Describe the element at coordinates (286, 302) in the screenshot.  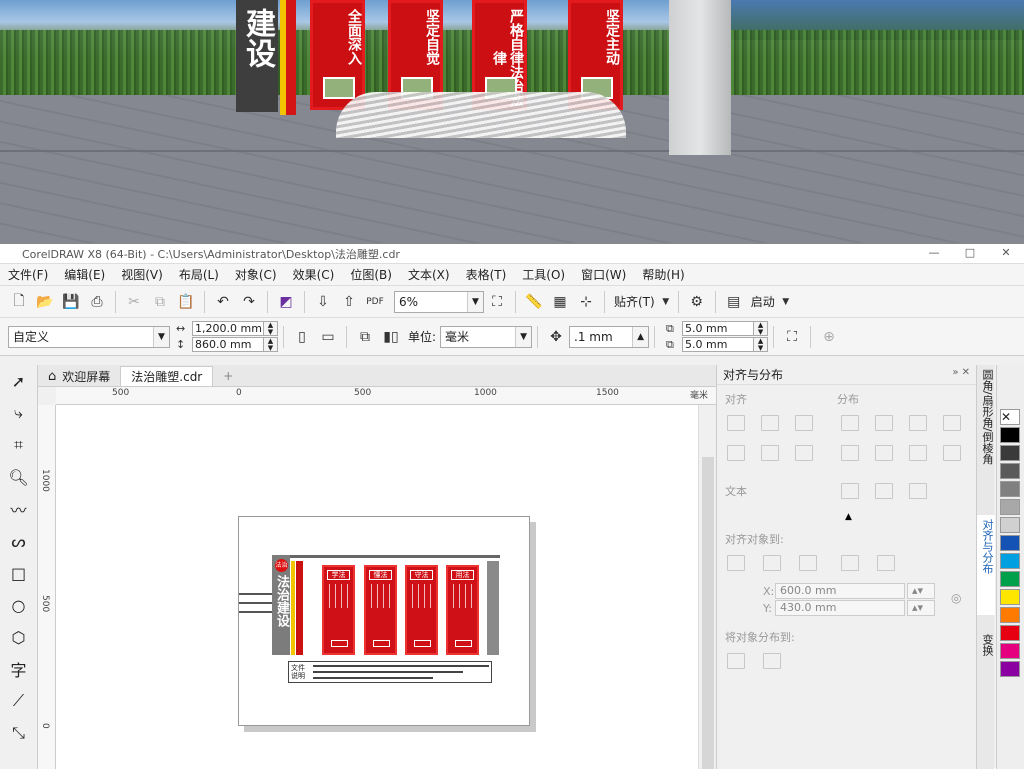
I see `search-content-icon: ◩` at that location.